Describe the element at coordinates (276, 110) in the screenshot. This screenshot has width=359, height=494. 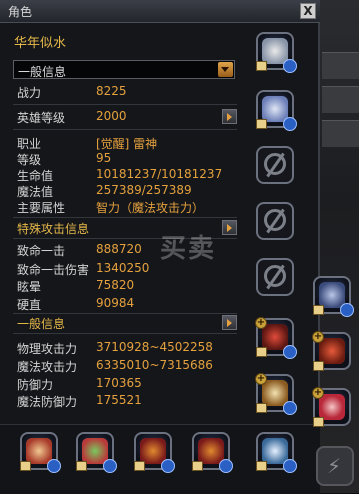
I see `equip-slot-top` at that location.